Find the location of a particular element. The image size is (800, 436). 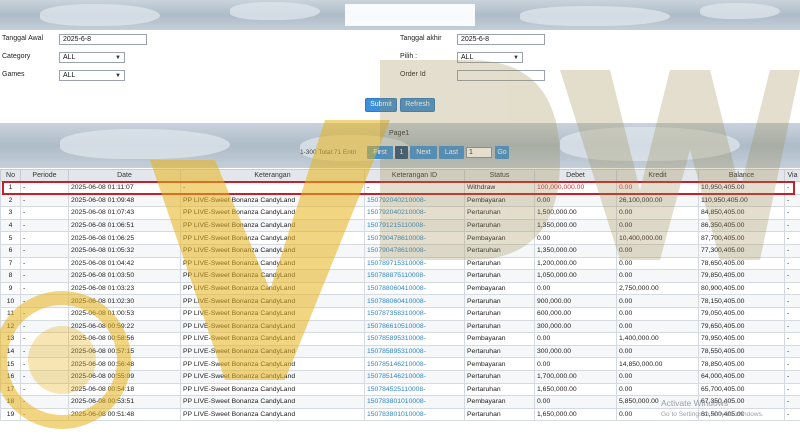

next-page-button: Next is located at coordinates (423, 152).